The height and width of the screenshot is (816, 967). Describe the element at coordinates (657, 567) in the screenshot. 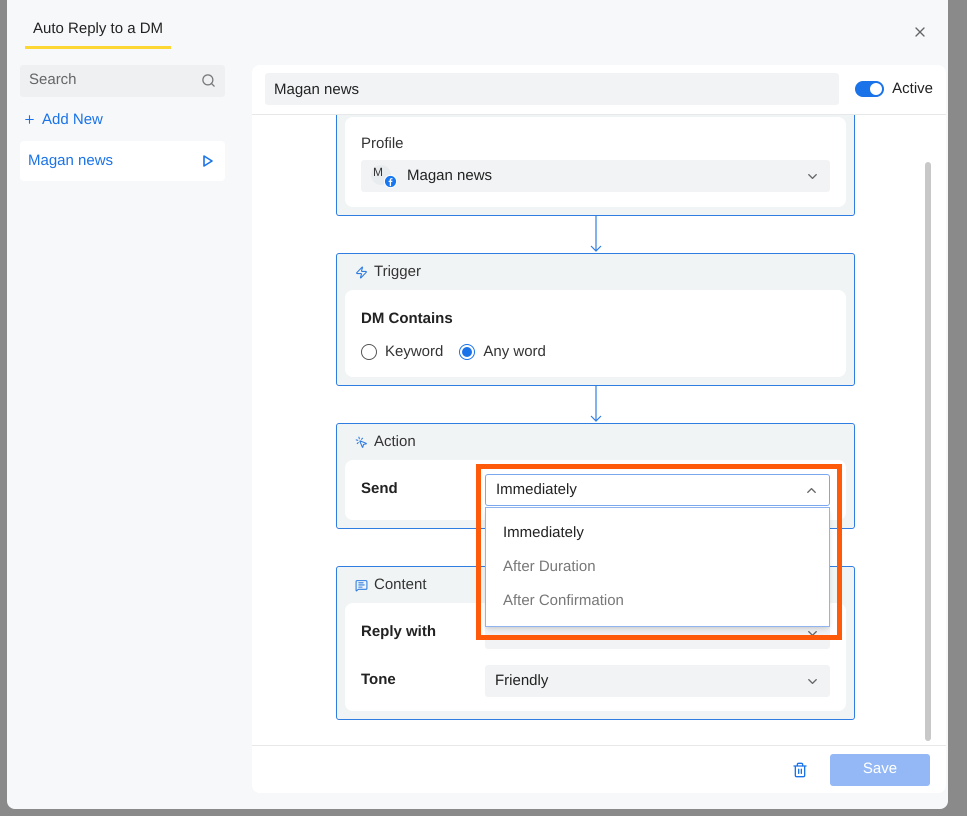

I see `dropdown-option: After Duration` at that location.